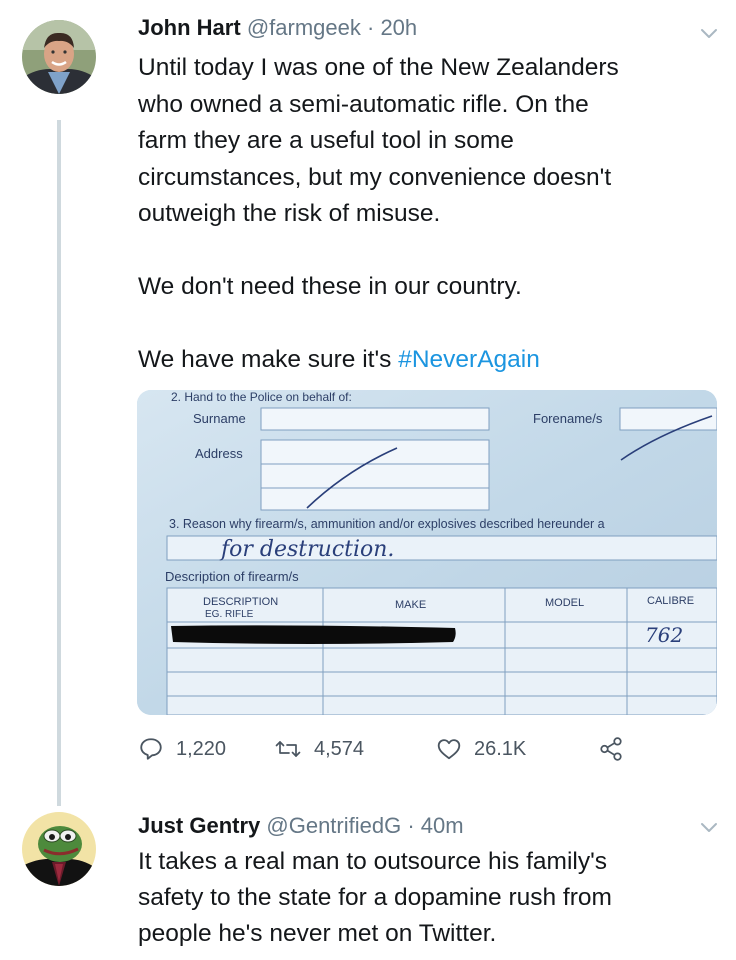 This screenshot has width=736, height=960. Describe the element at coordinates (410, 605) in the screenshot. I see `col-make: MAKE` at that location.